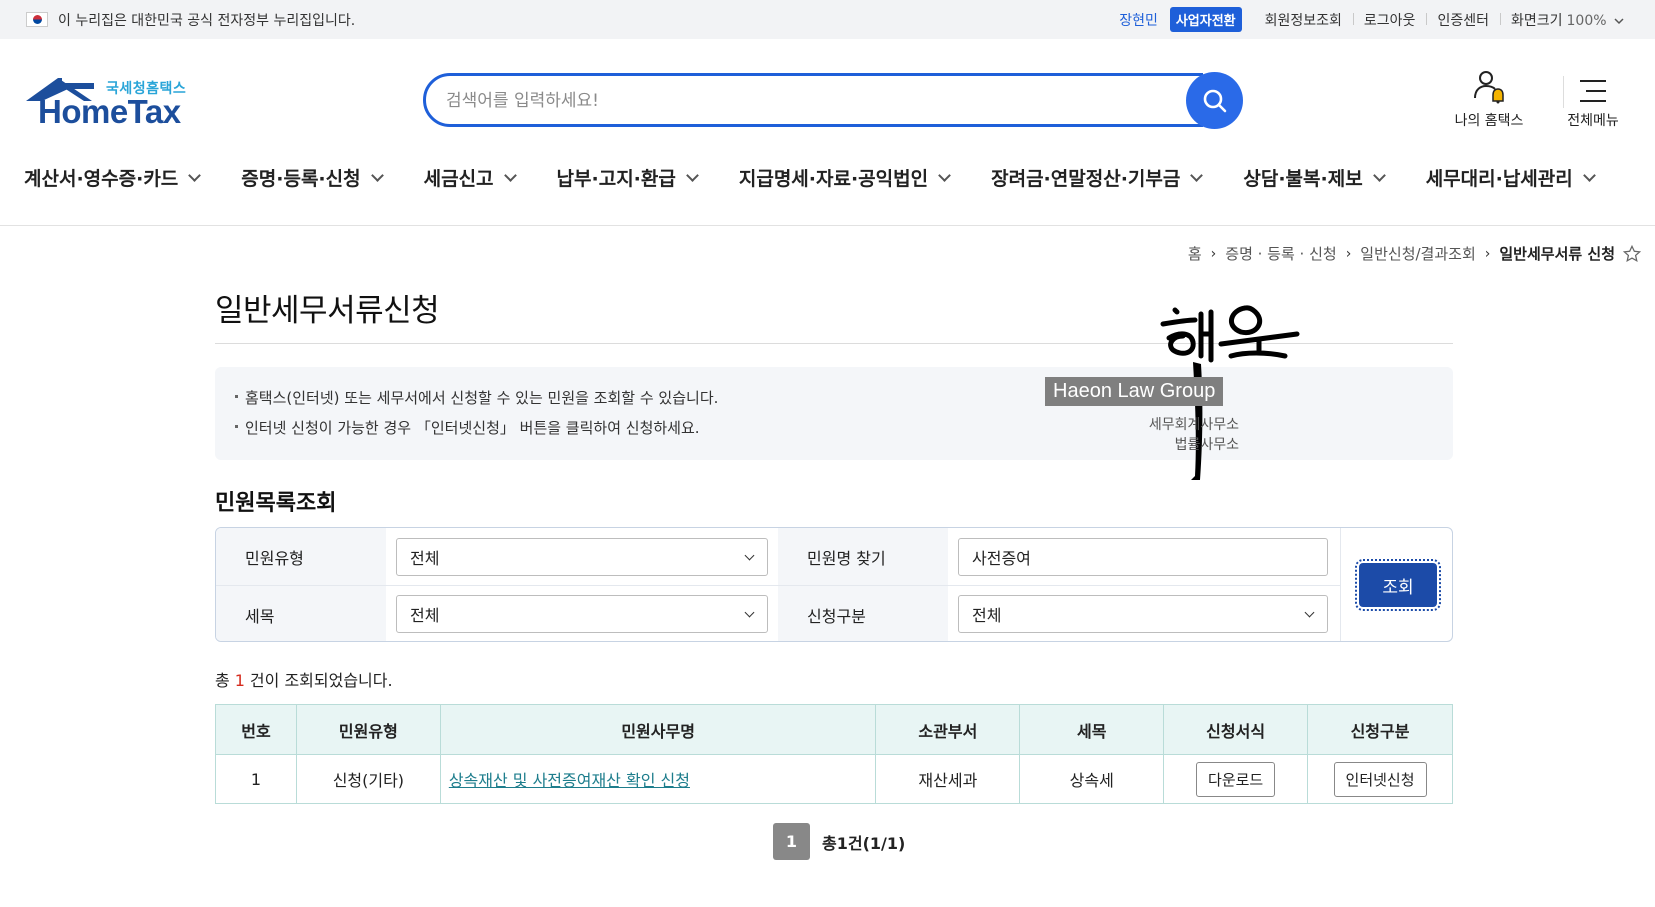 The width and height of the screenshot is (1655, 907). Describe the element at coordinates (1417, 253) in the screenshot. I see `breadcrumb-general-request: 일반신청/결과조회` at that location.